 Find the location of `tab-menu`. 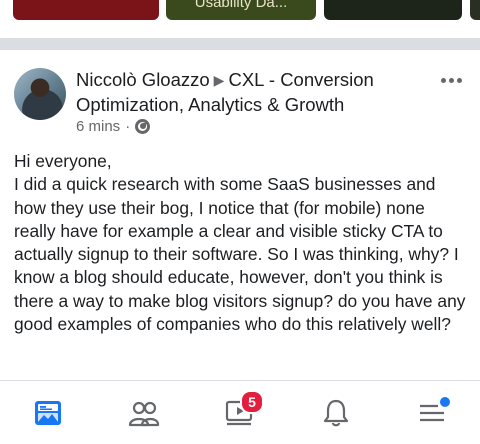

tab-menu is located at coordinates (432, 413).